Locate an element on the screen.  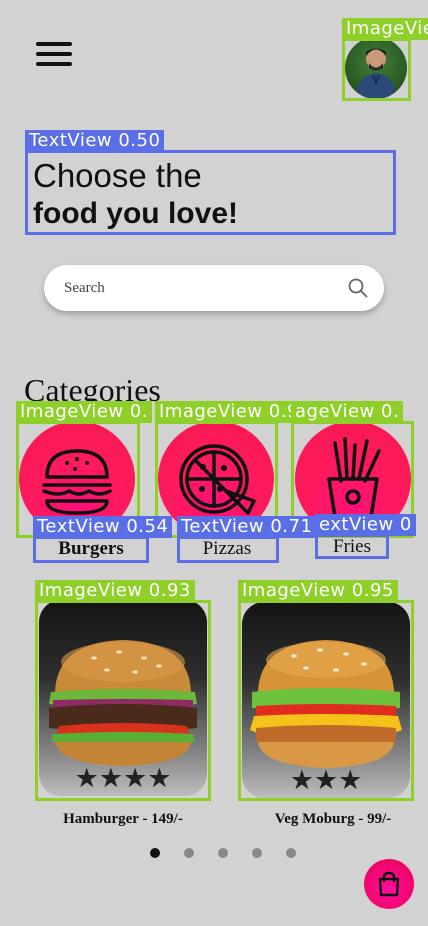
rating-stars: ★★★ is located at coordinates (326, 780).